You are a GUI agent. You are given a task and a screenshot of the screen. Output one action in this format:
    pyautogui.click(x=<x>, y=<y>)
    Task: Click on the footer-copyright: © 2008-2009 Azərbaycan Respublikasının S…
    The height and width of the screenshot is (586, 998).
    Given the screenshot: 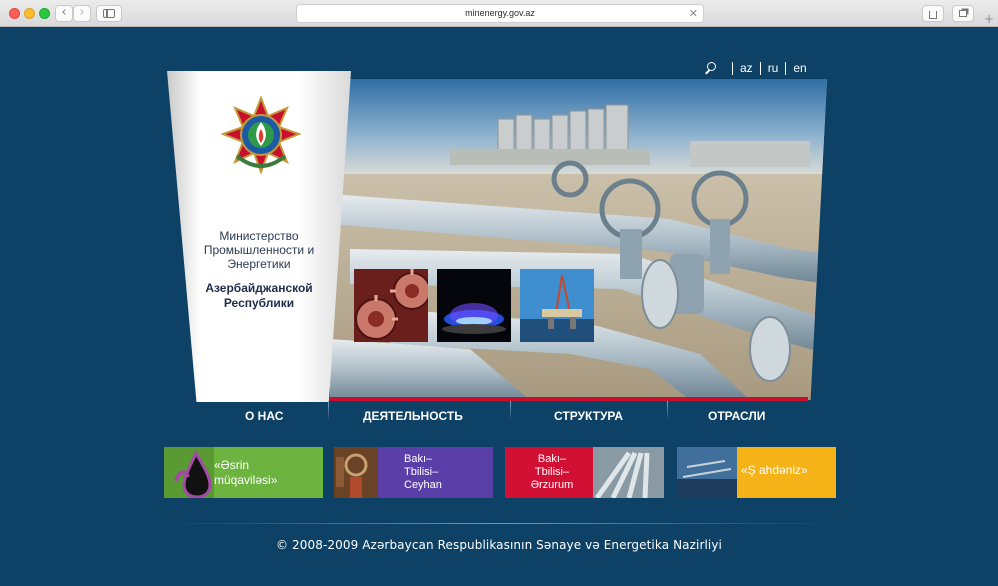 What is the action you would take?
    pyautogui.click(x=499, y=545)
    